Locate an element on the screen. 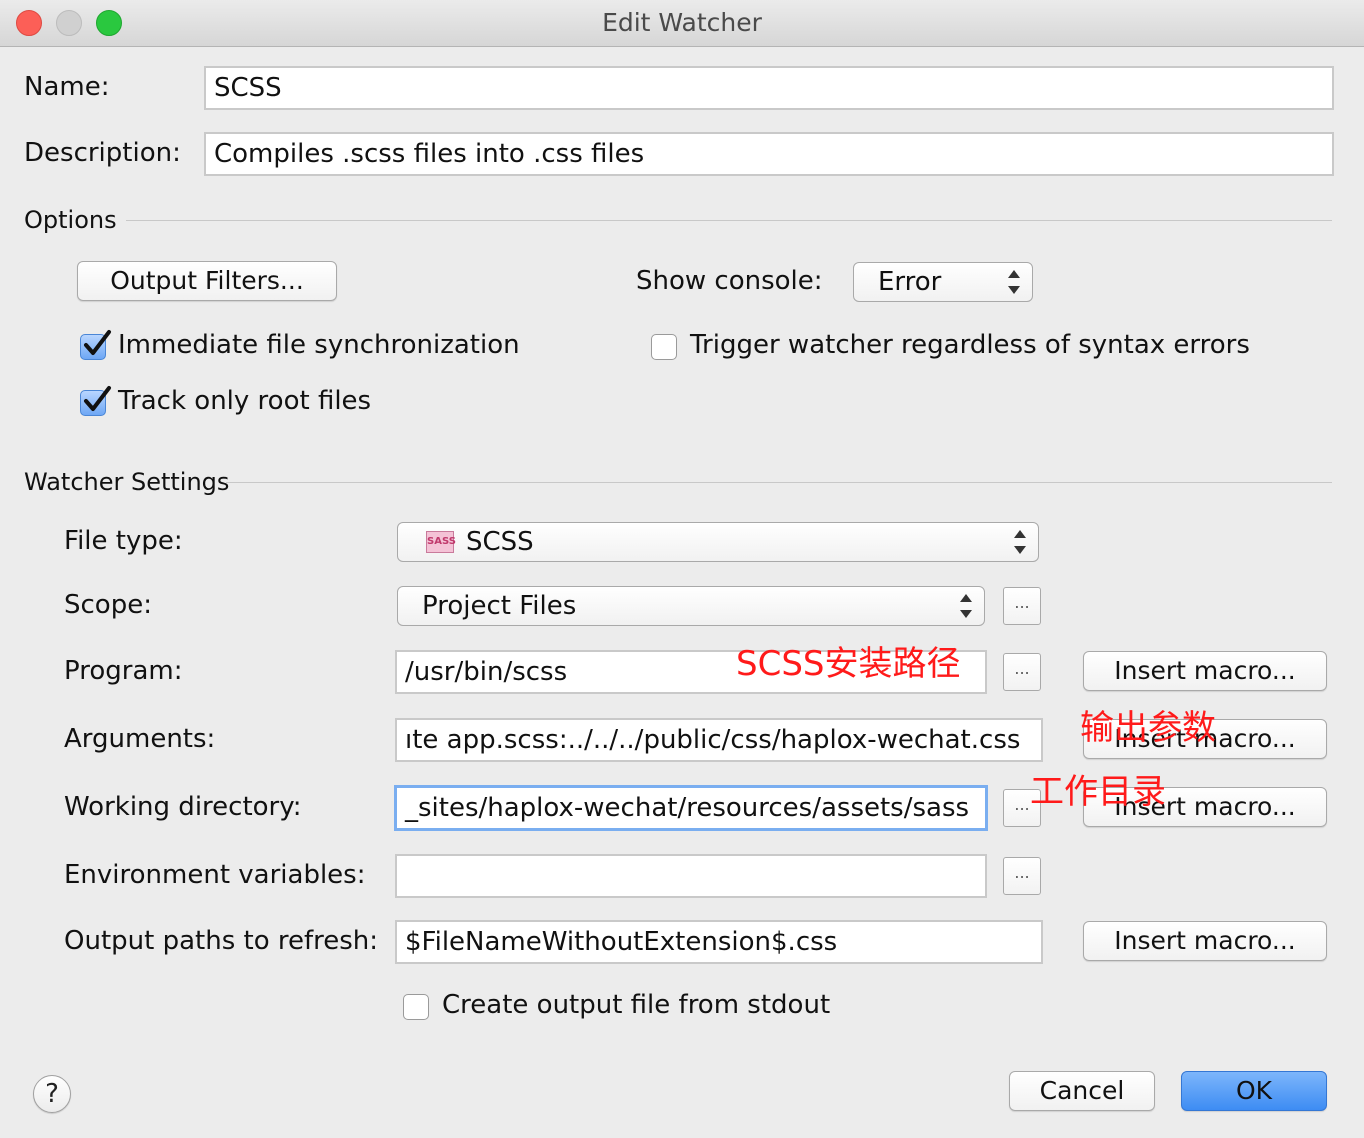 The width and height of the screenshot is (1364, 1138). name-label: Name: is located at coordinates (67, 87).